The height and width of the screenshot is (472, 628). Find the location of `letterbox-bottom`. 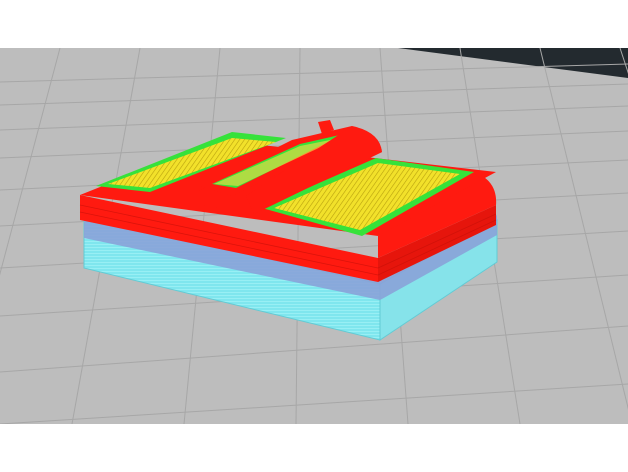

letterbox-bottom is located at coordinates (314, 448).